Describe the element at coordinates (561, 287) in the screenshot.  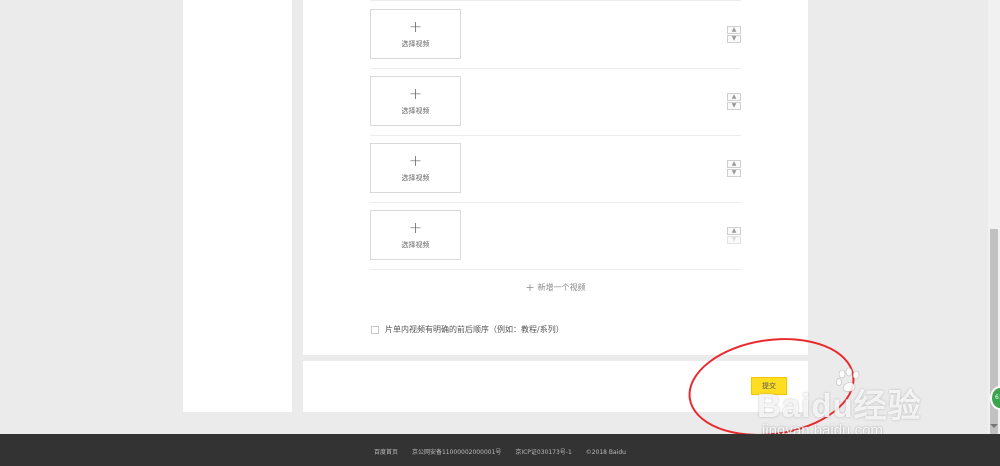
I see `add-video-label: 新增一个视频` at that location.